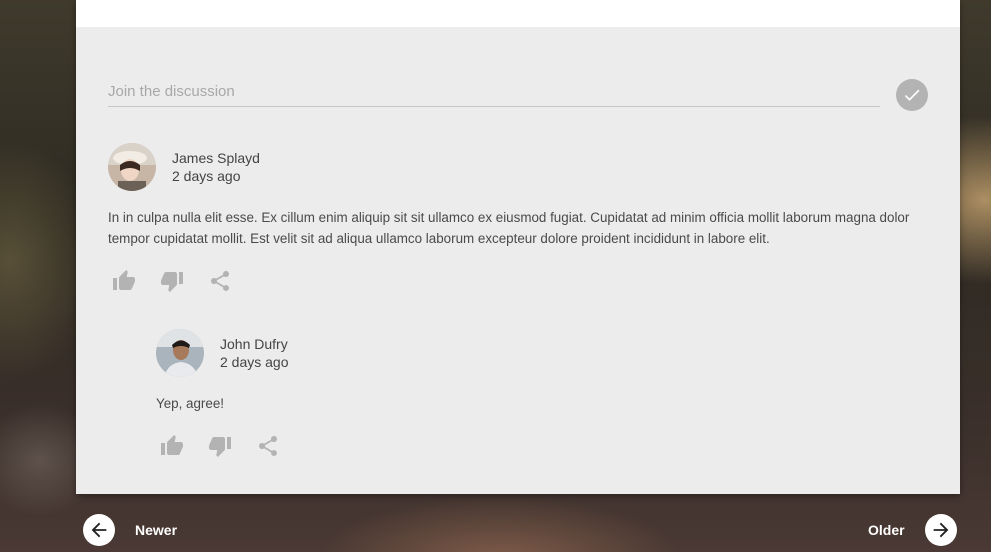 This screenshot has height=552, width=991. Describe the element at coordinates (156, 530) in the screenshot. I see `newer-label: Newer` at that location.